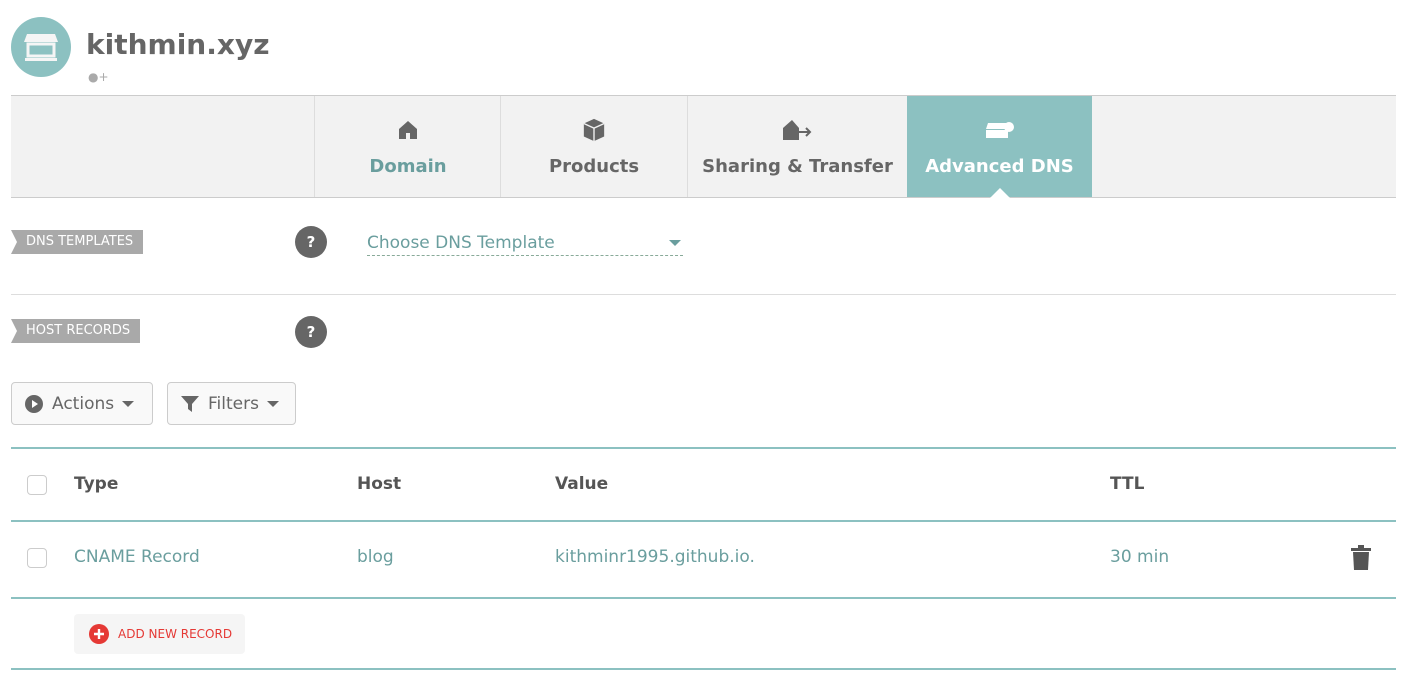 The width and height of the screenshot is (1410, 689). I want to click on select-value: Choose DNS Template, so click(461, 242).